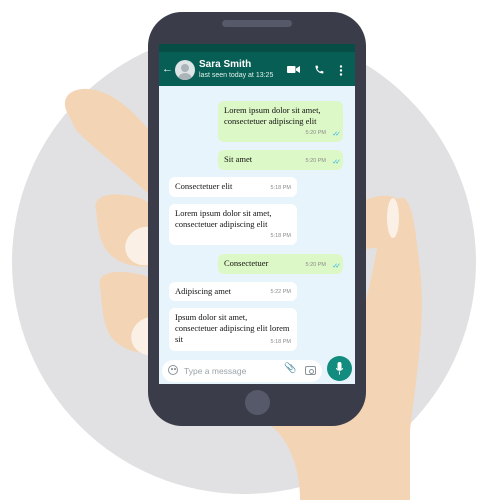 The height and width of the screenshot is (500, 500). Describe the element at coordinates (257, 65) in the screenshot. I see `chat-header: ← Sara Smith last seen today at 13:25` at that location.